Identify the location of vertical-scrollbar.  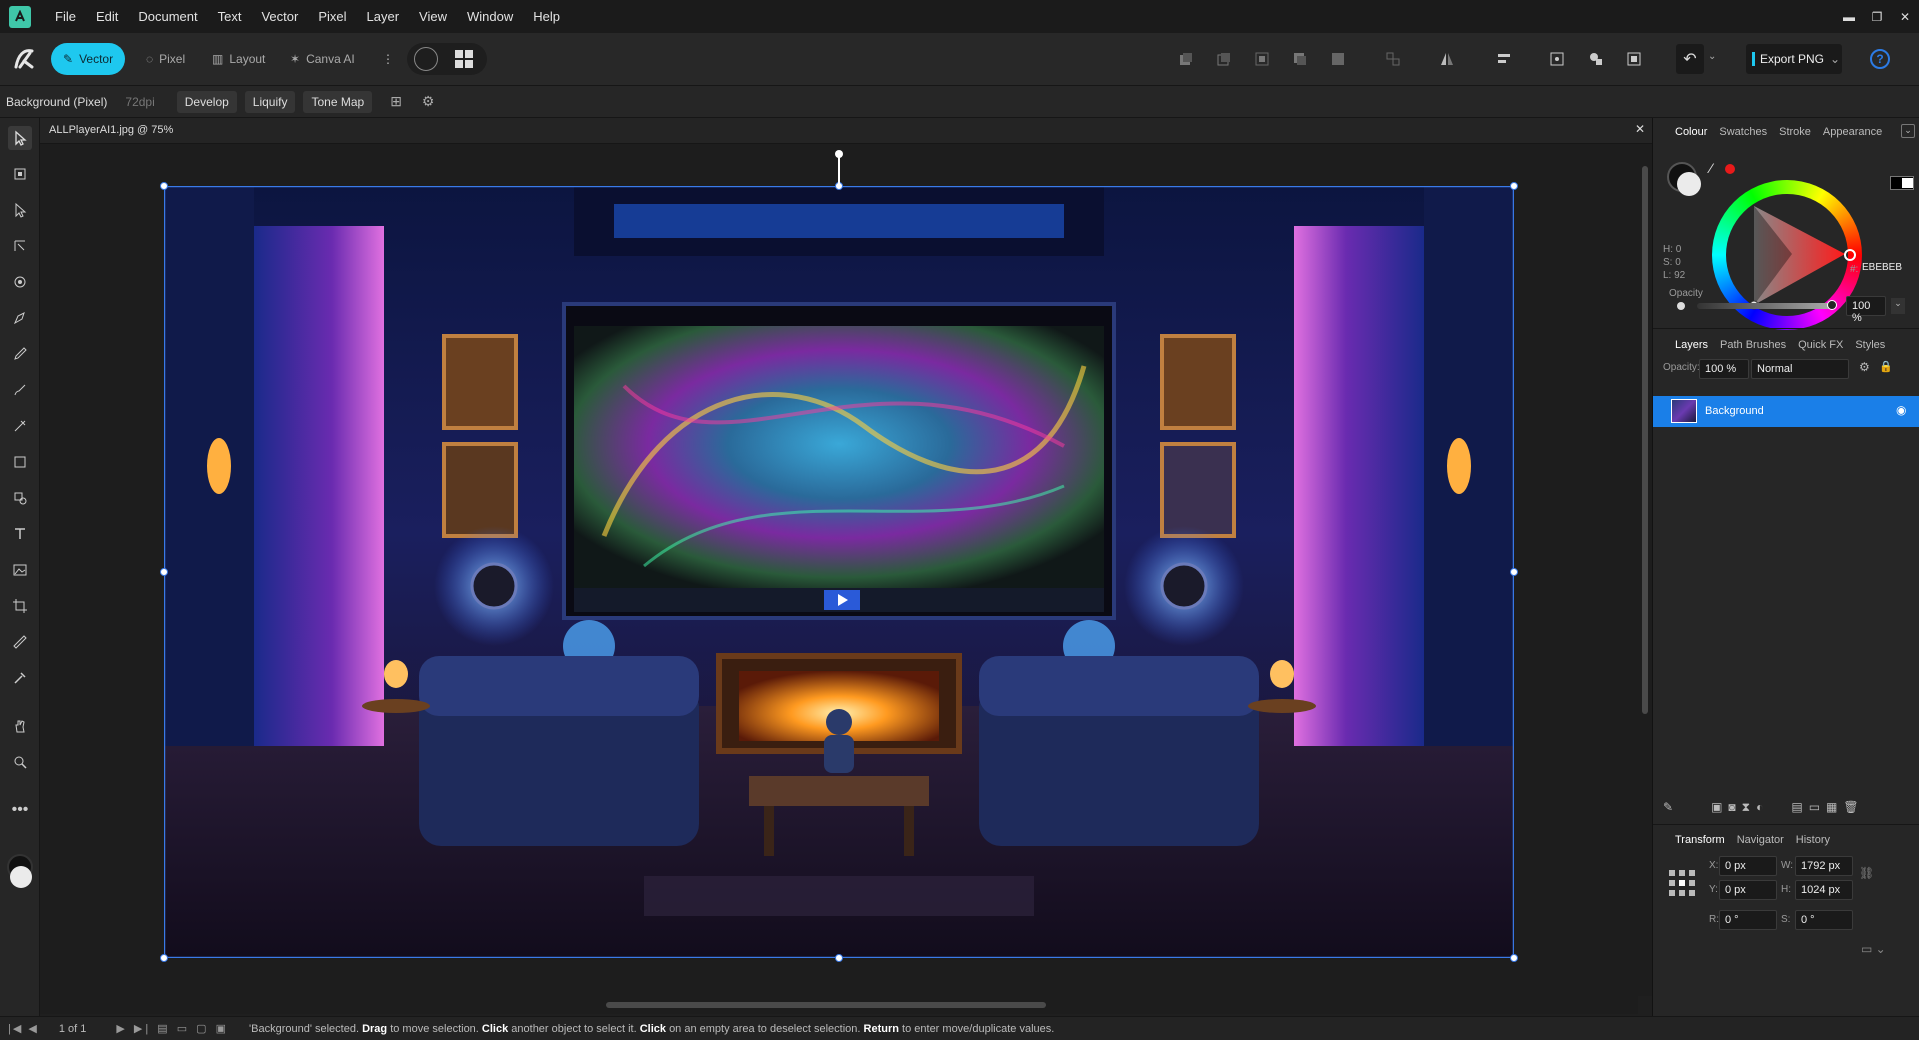
(1645, 570).